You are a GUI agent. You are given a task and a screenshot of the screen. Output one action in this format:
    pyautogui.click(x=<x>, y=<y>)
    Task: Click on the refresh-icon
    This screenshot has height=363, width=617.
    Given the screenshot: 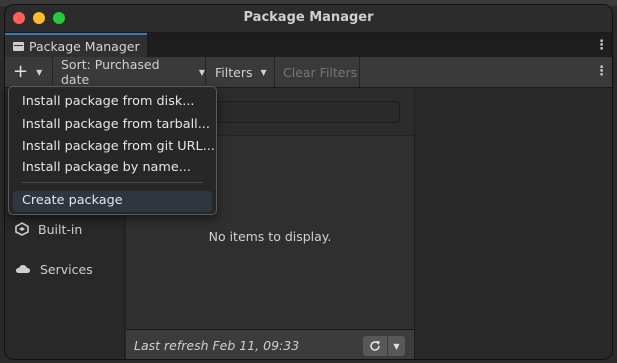 What is the action you would take?
    pyautogui.click(x=375, y=346)
    